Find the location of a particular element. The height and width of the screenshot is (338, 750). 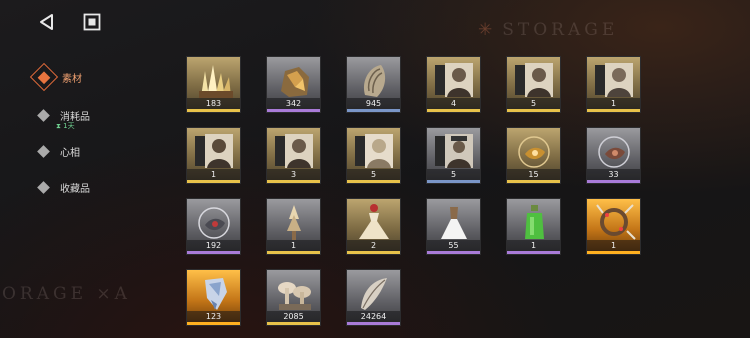

item-slot: 342 is located at coordinates (293, 84).